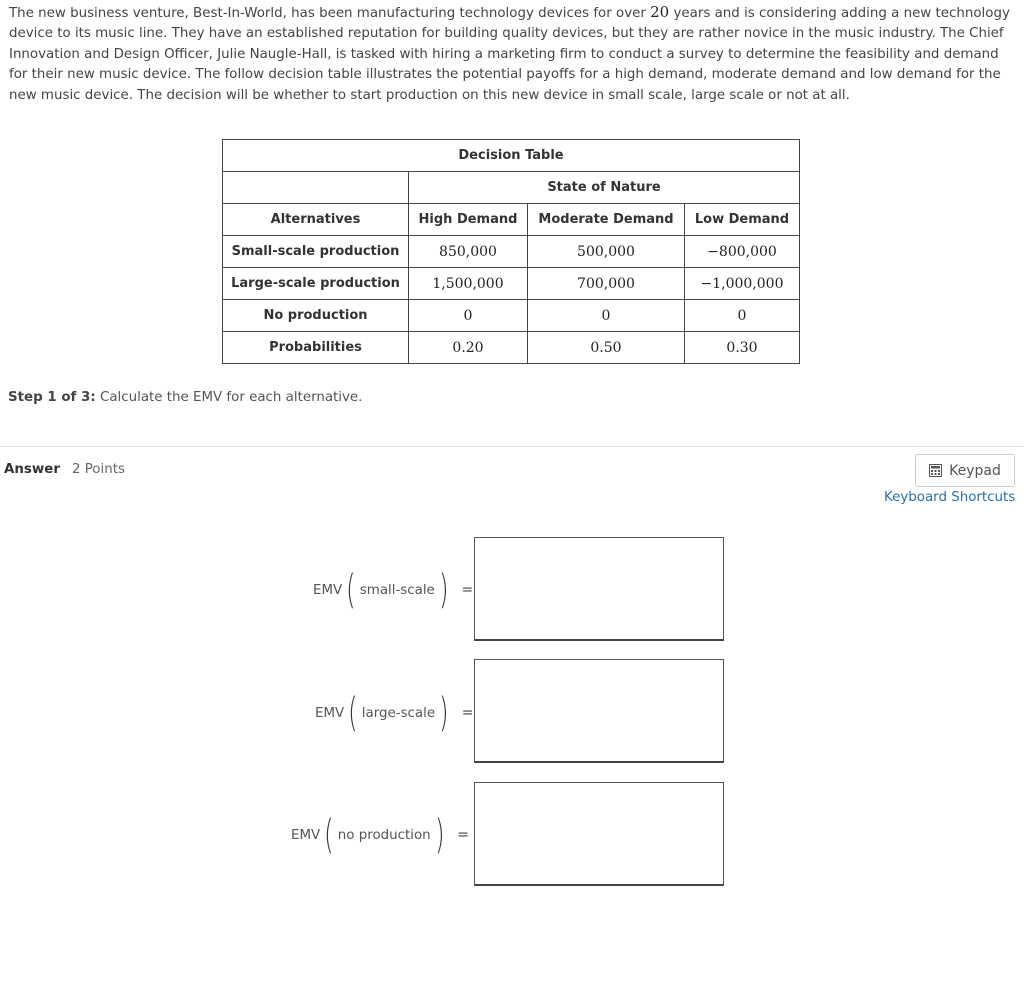 The image size is (1024, 991). What do you see at coordinates (468, 347) in the screenshot?
I see `cell: 0.20` at bounding box center [468, 347].